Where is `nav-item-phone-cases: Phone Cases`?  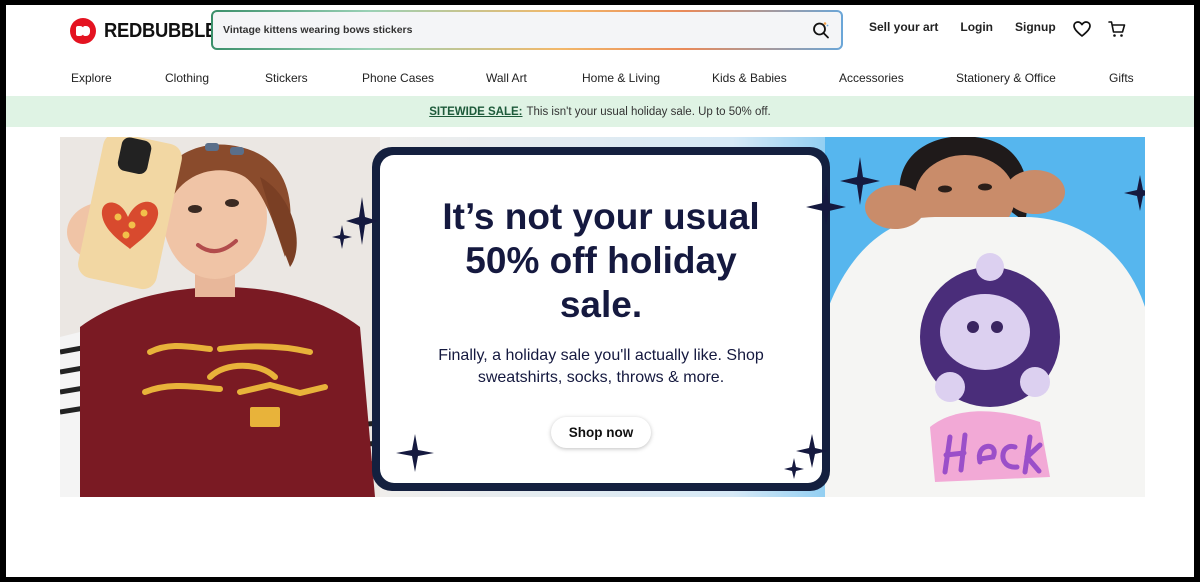
nav-item-phone-cases: Phone Cases is located at coordinates (398, 78).